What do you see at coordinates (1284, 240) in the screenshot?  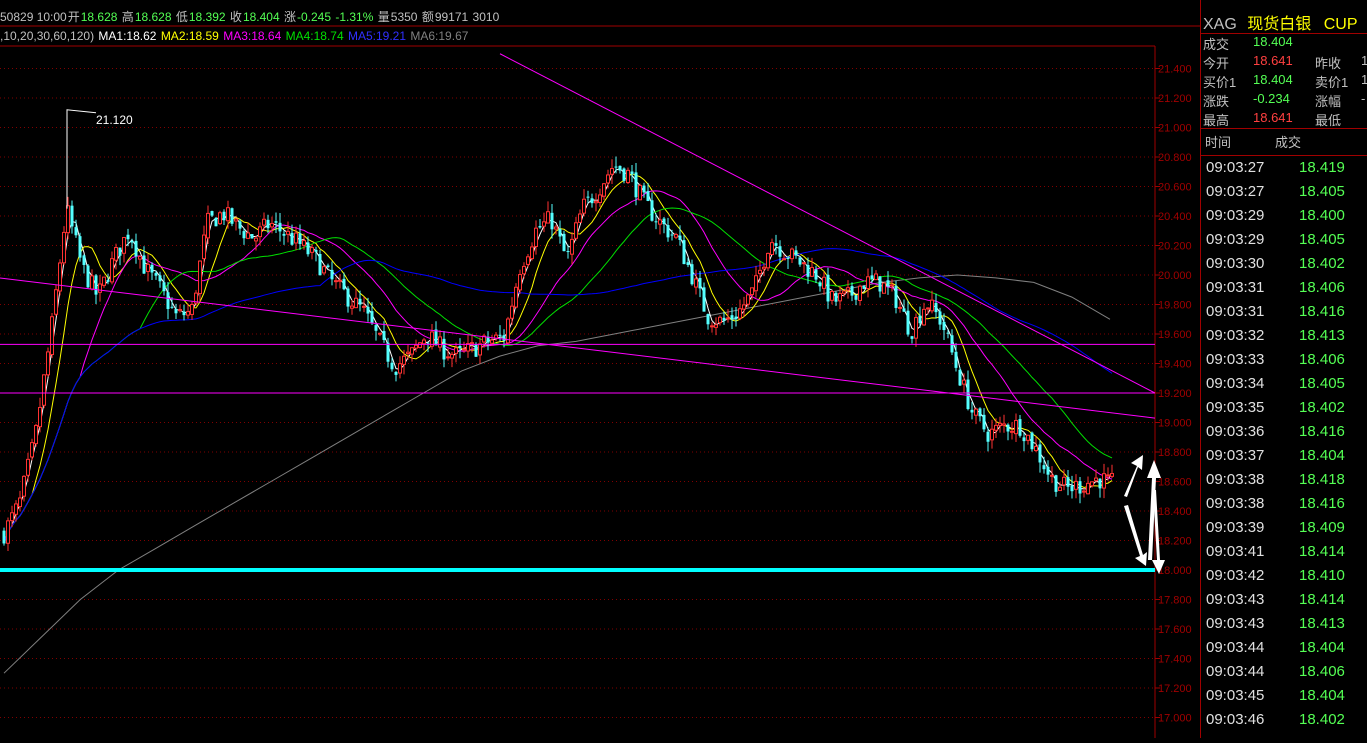 I see `tick-row: 09:03:29 18.405` at bounding box center [1284, 240].